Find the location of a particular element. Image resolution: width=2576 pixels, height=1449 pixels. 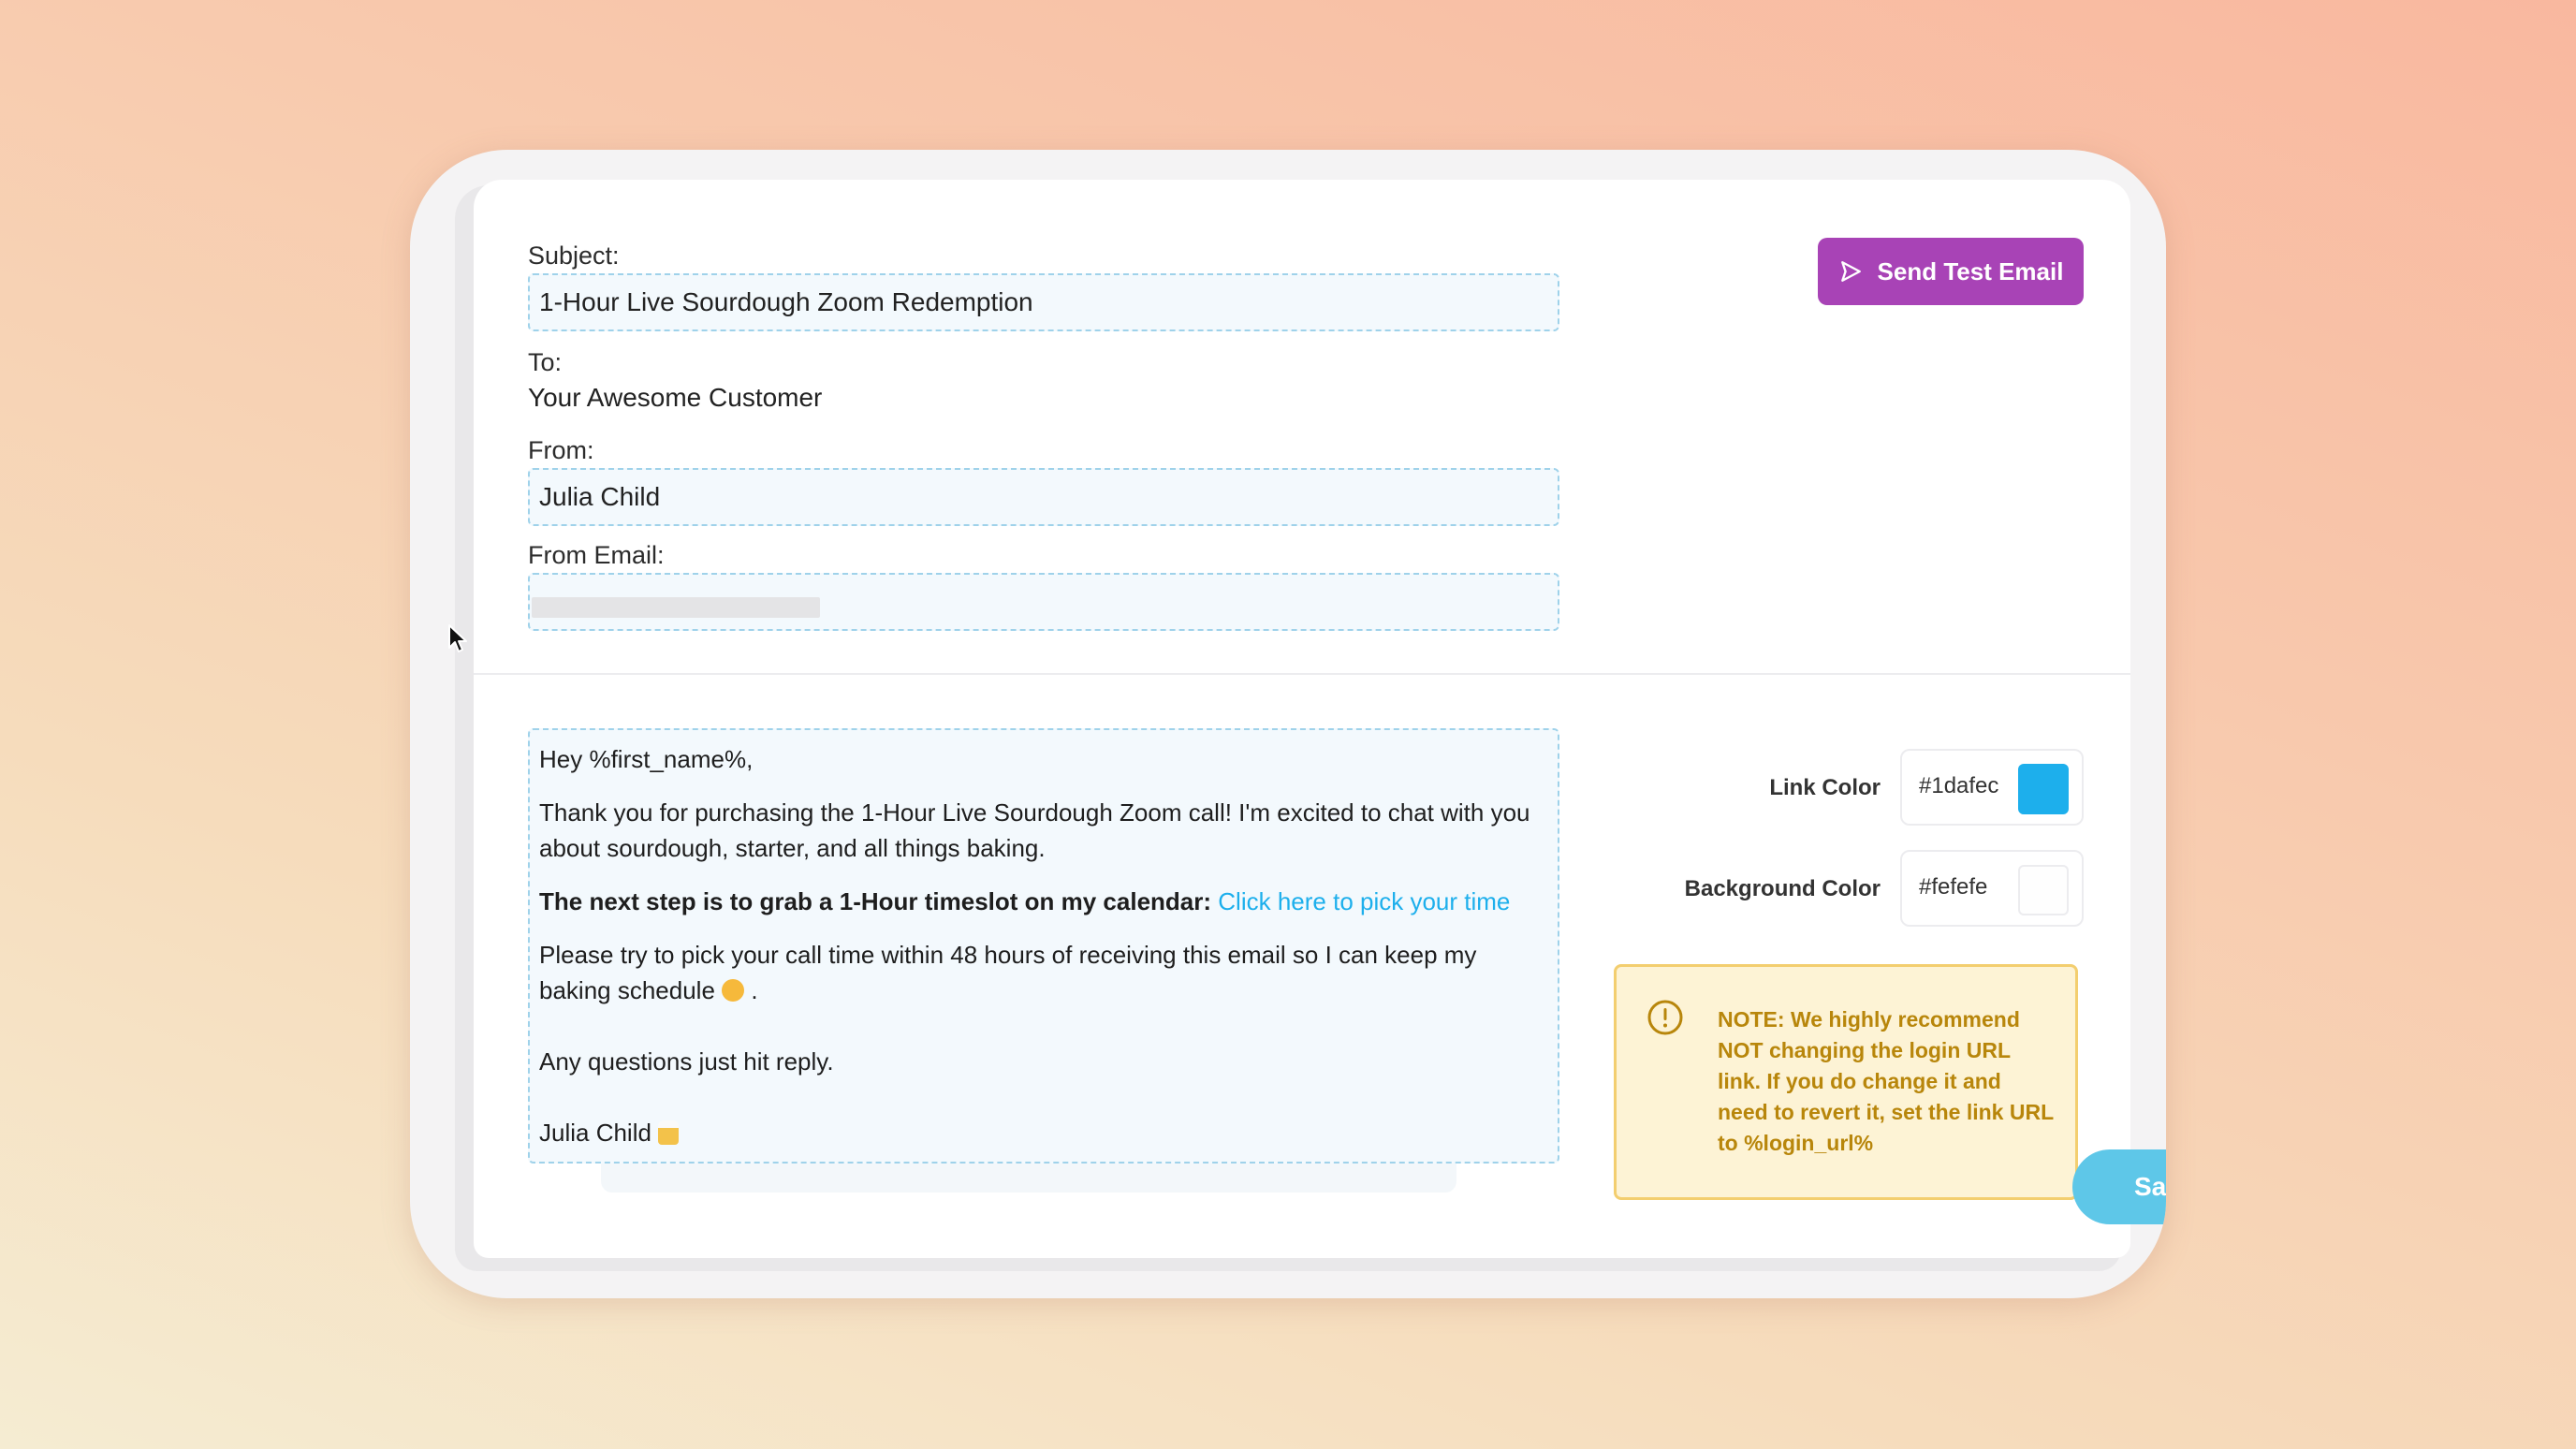

send-test-email-label: Send Test Email is located at coordinates (1970, 270).